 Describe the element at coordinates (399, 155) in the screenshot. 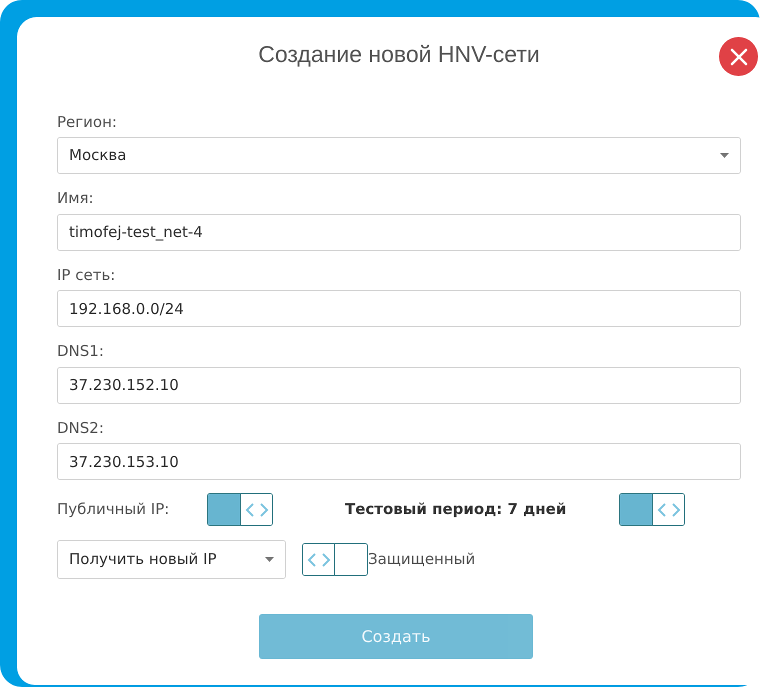

I see `region-select: Москва` at that location.